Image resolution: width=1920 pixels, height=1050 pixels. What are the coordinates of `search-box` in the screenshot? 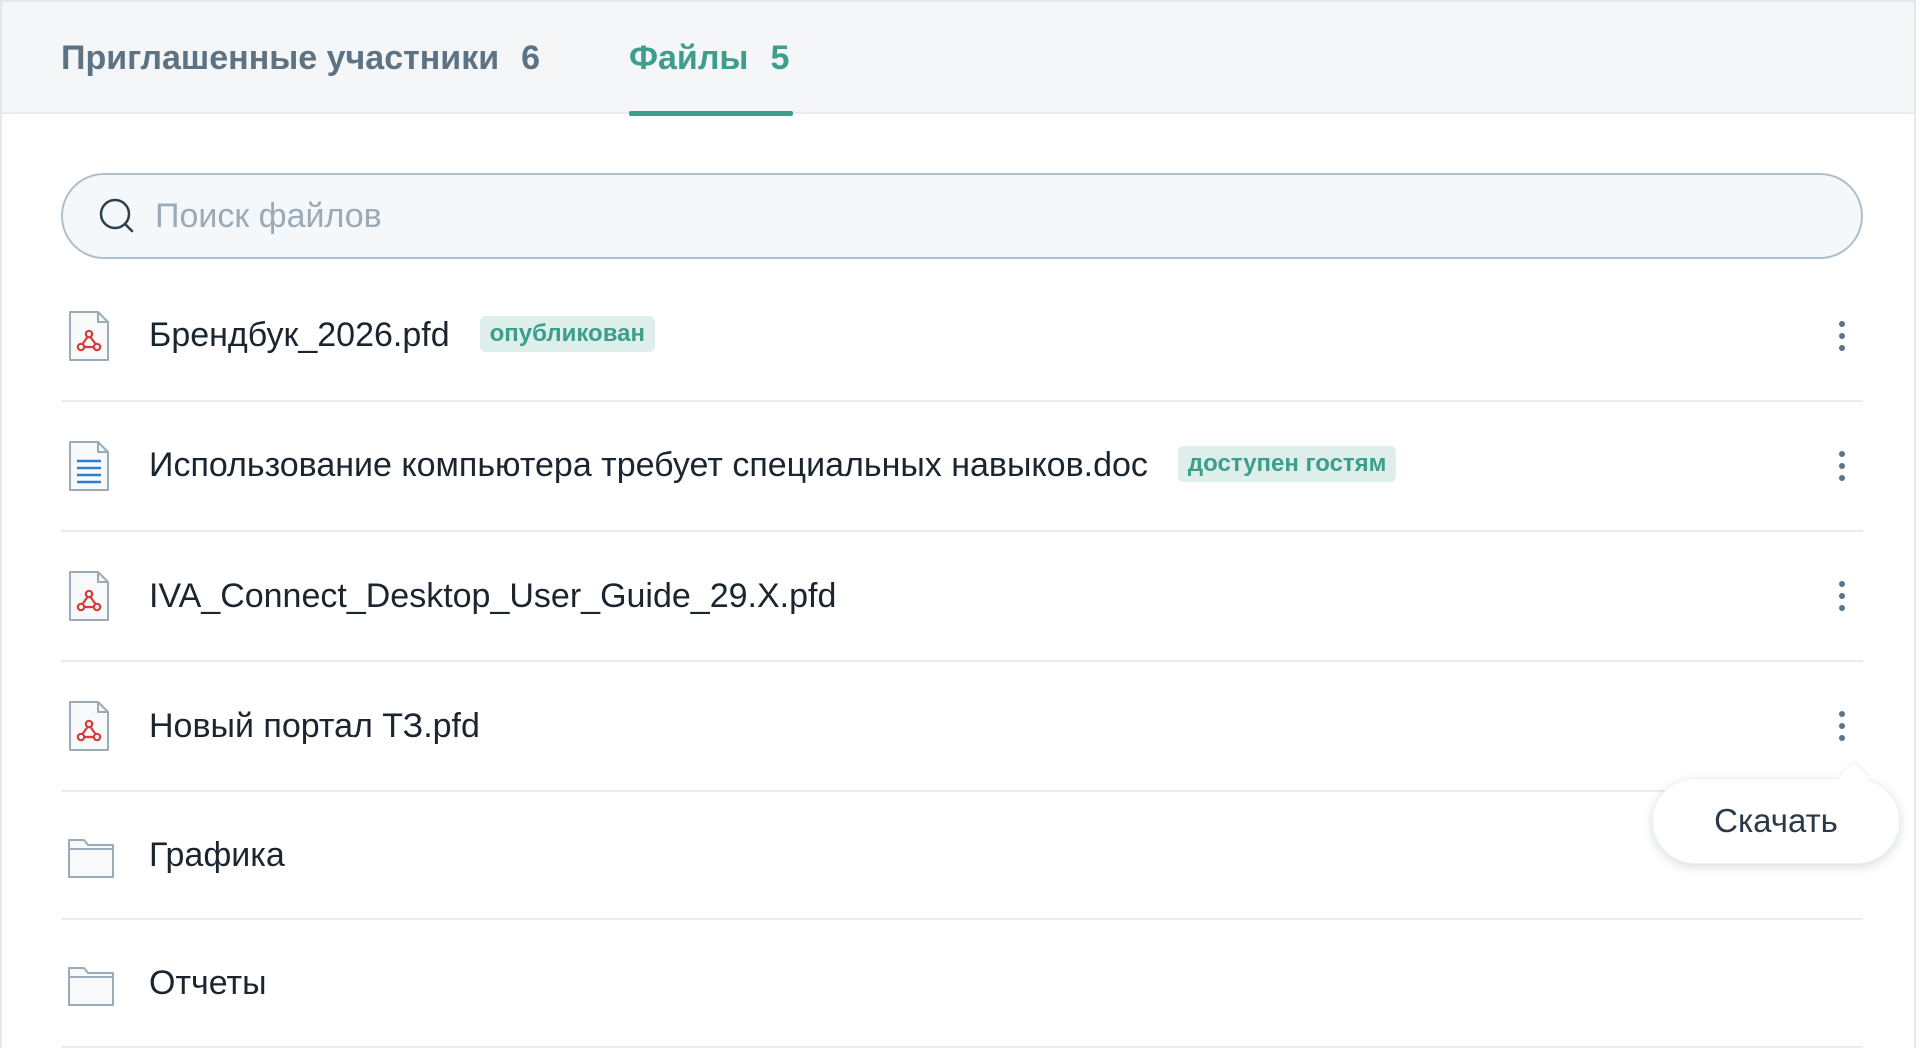 It's located at (962, 216).